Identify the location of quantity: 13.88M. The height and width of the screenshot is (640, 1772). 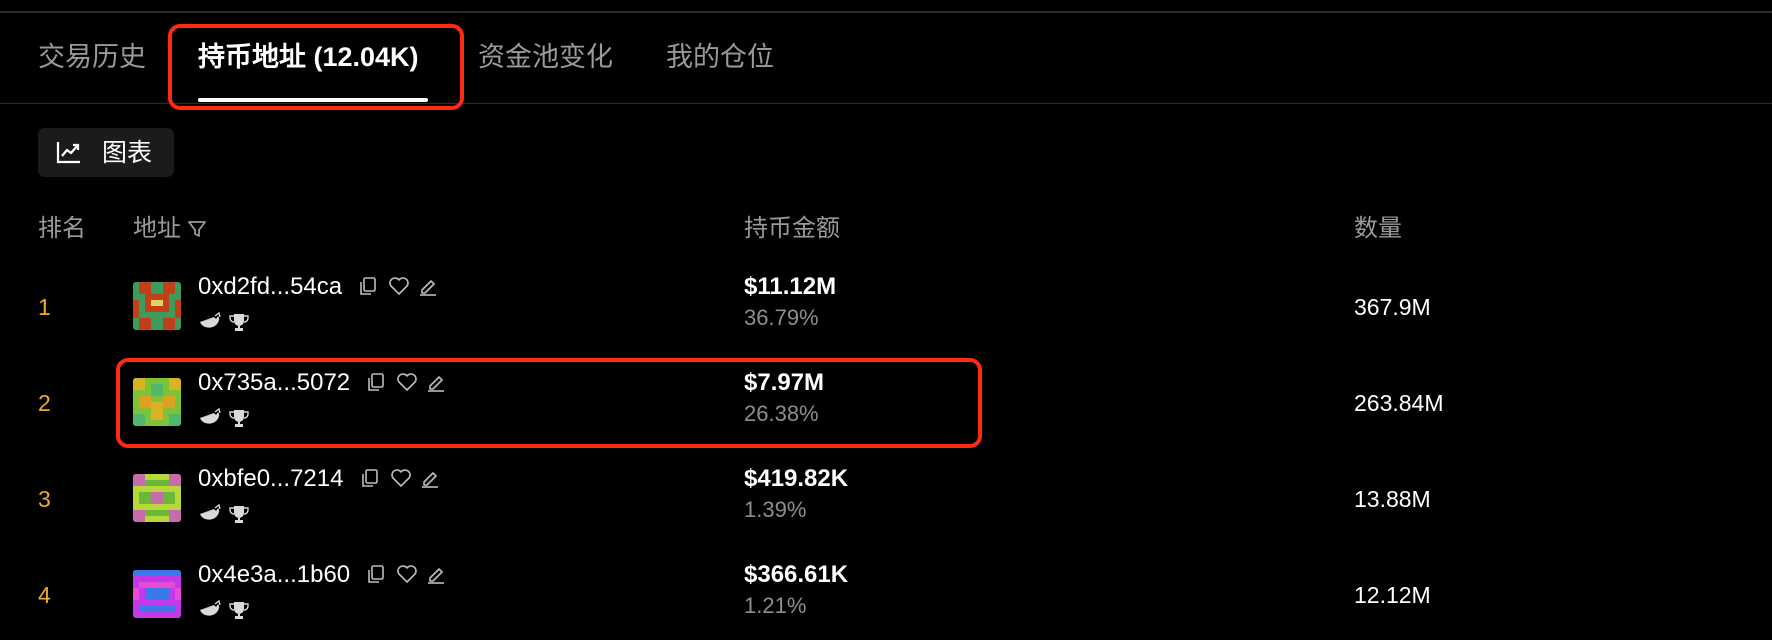
(1392, 499).